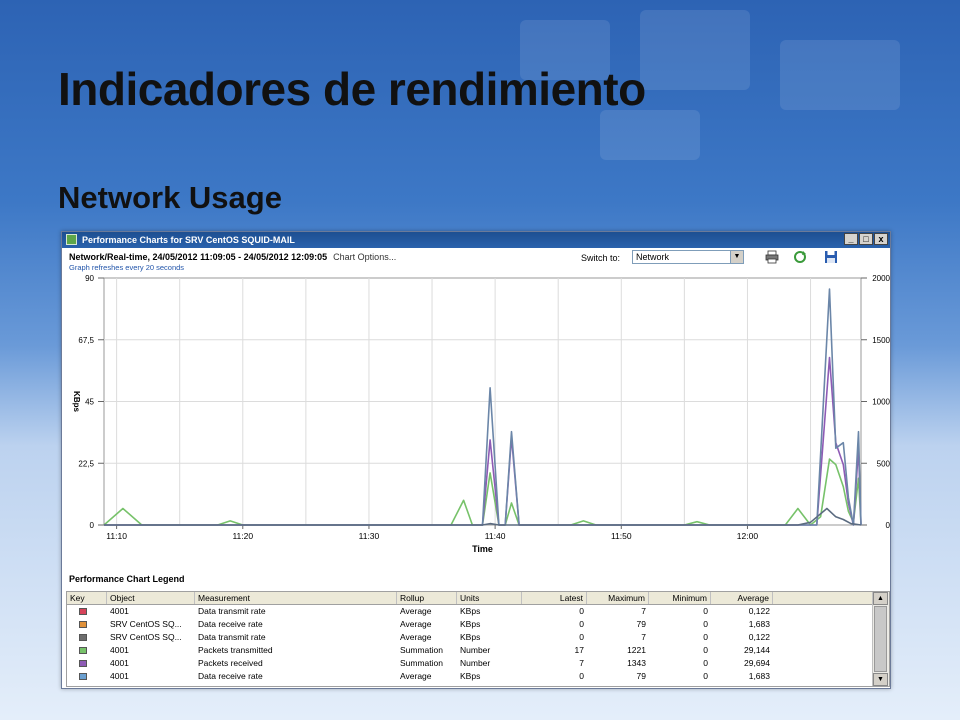  I want to click on y-right-tick-label: 1000, so click(881, 402).